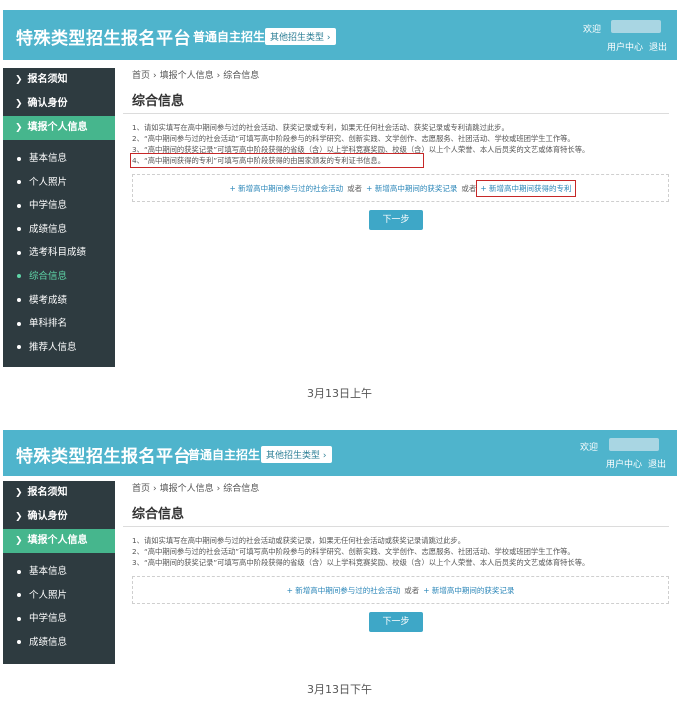  I want to click on sidebar-item-label: 报名须知, so click(47, 492).